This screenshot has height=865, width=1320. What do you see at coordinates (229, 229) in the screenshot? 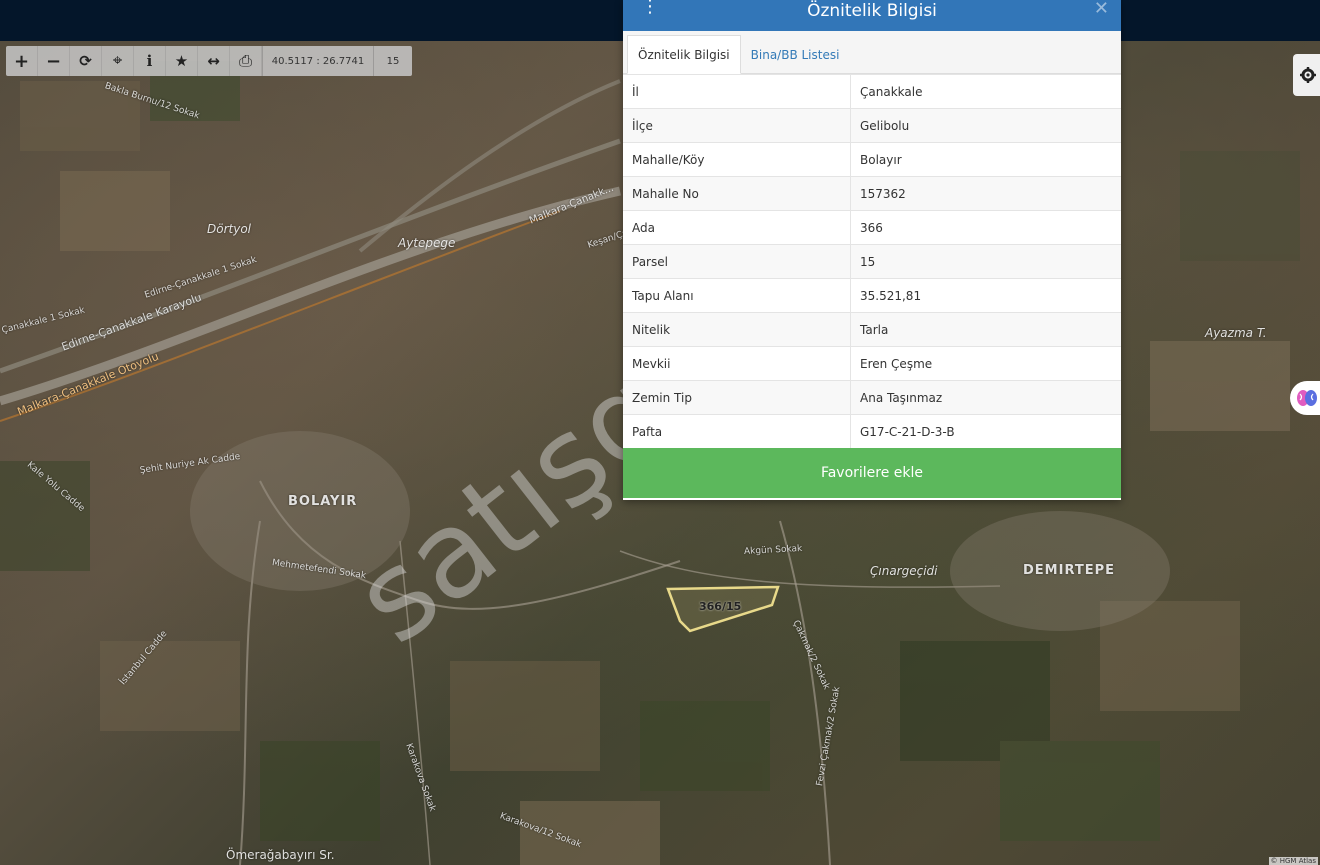
I see `place-label-dortyol: Dörtyol` at bounding box center [229, 229].